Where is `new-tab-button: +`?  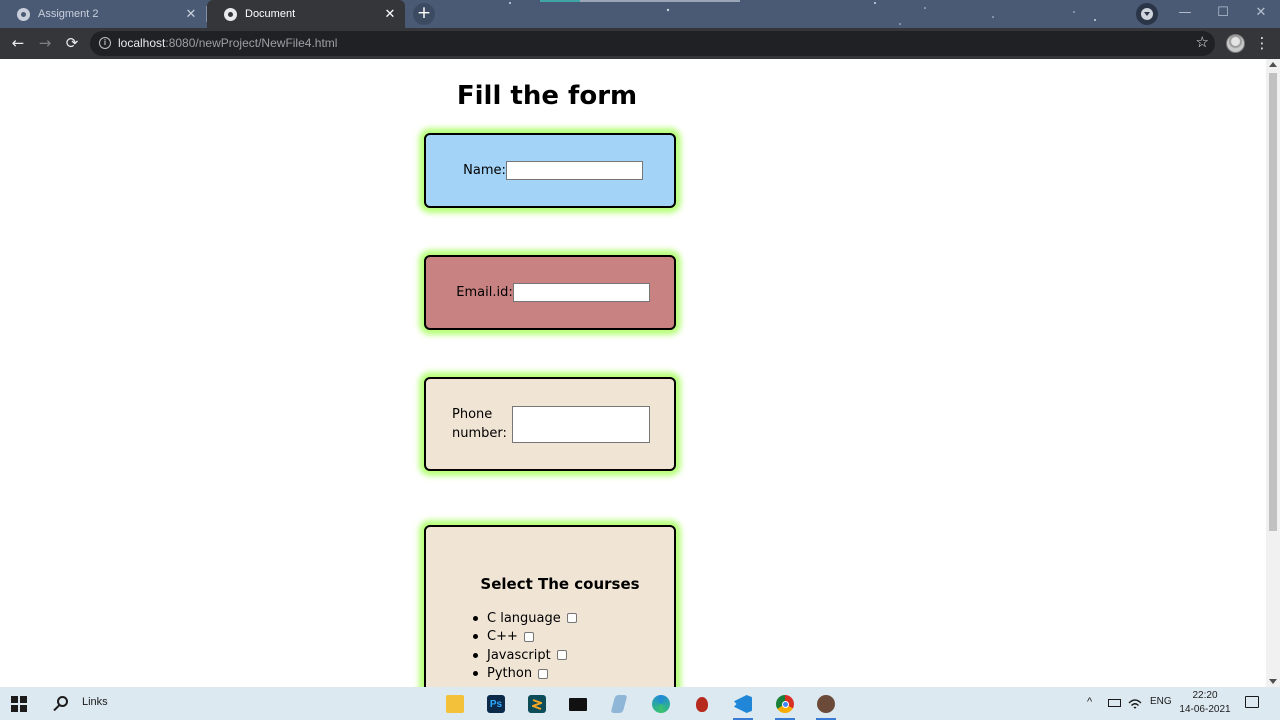
new-tab-button: + is located at coordinates (424, 14).